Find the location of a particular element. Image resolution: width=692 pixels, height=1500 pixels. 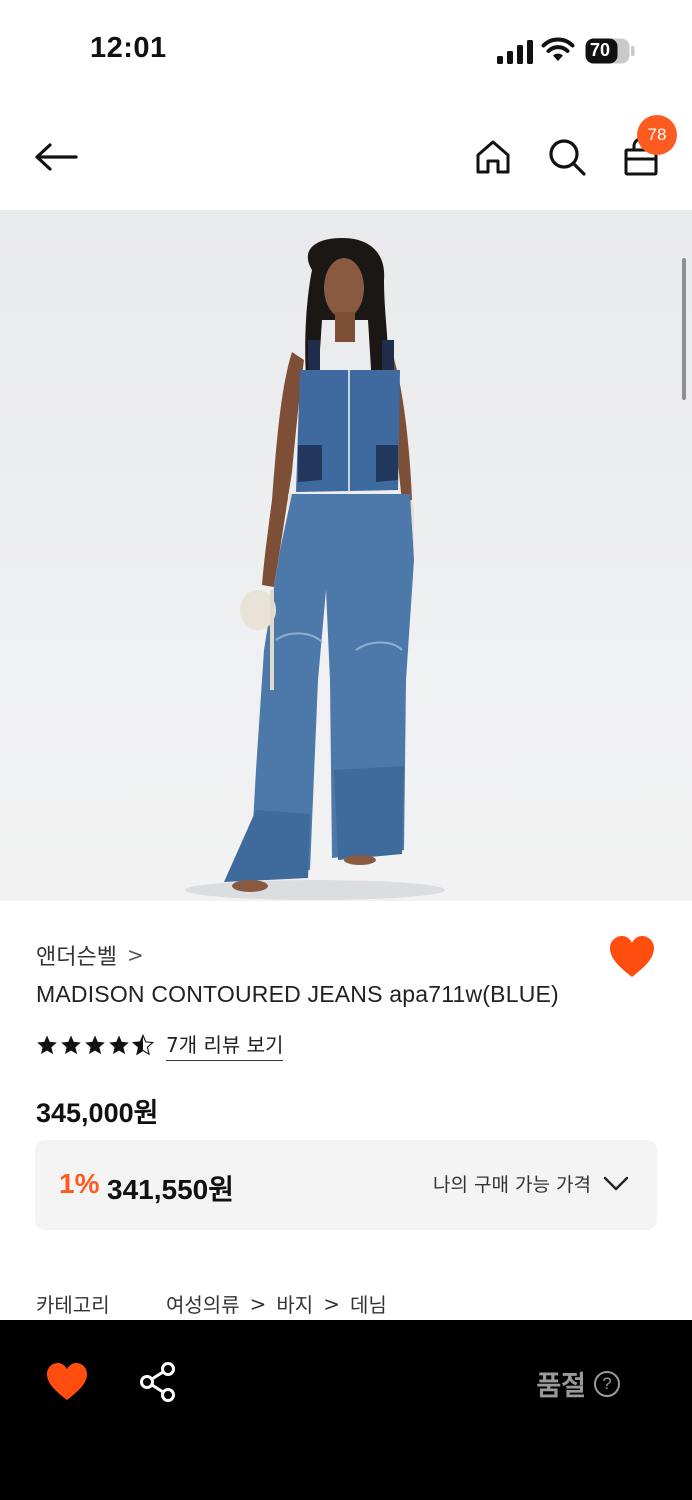

wishlist-button is located at coordinates (67, 1382).